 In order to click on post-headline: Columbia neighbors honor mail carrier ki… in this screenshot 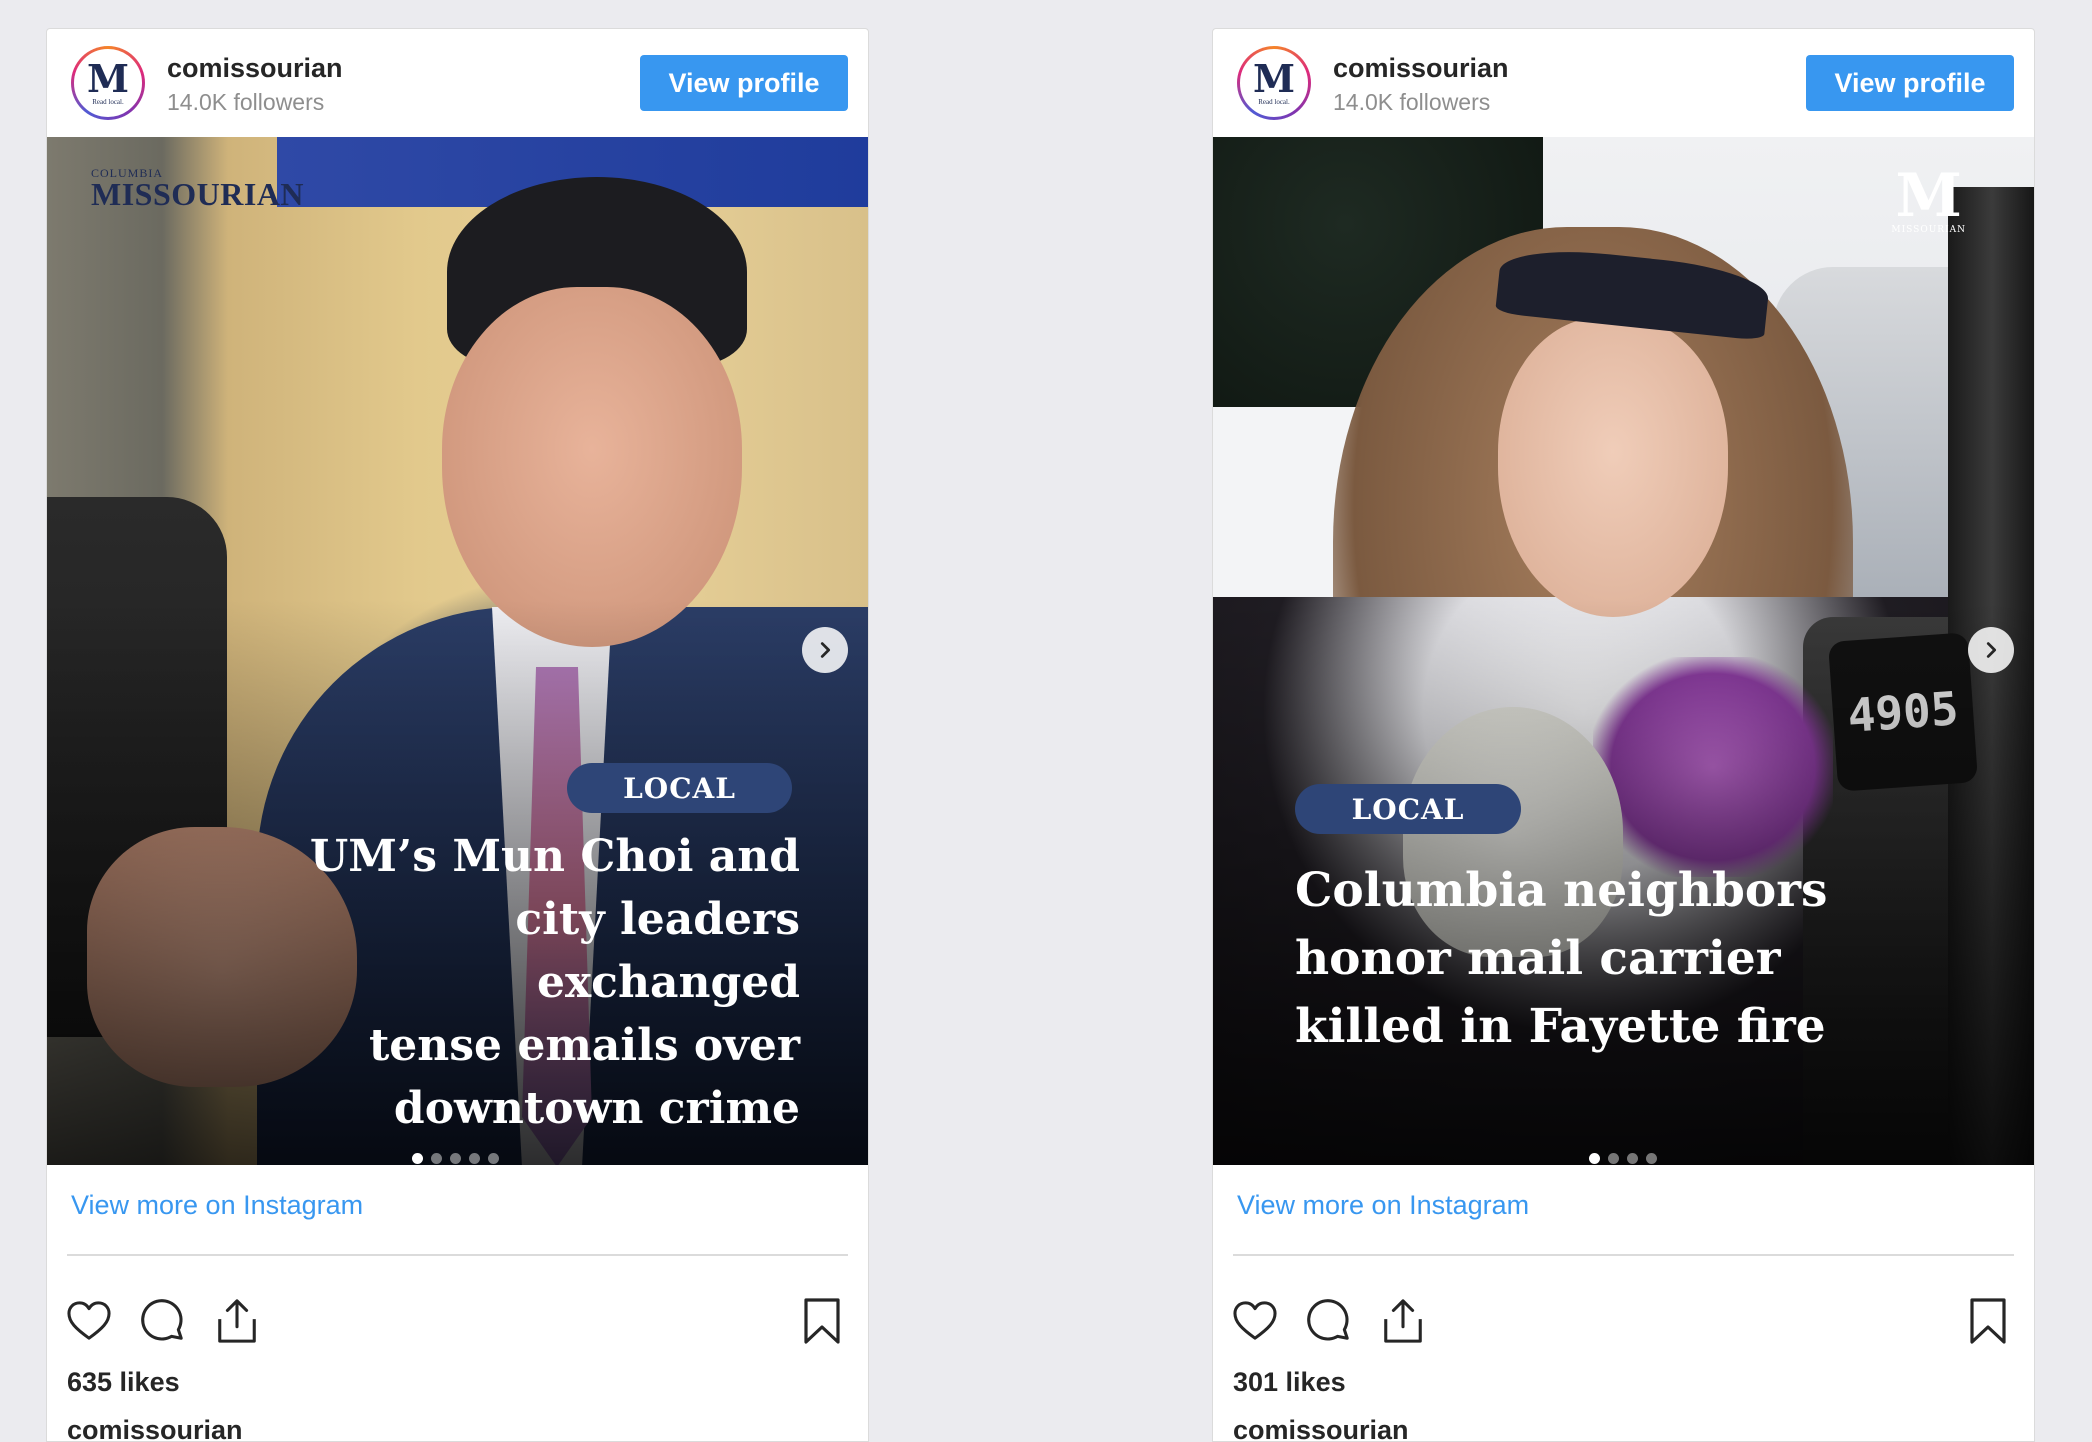, I will do `click(1575, 959)`.